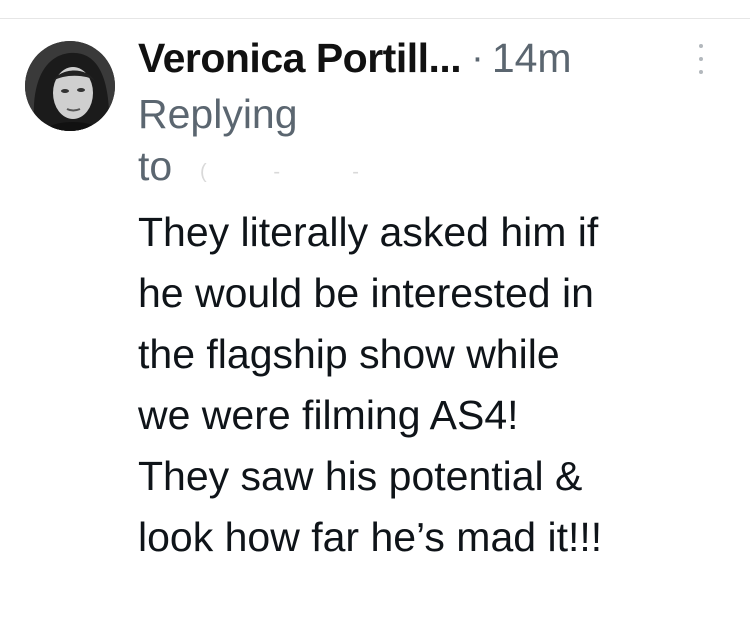  What do you see at coordinates (218, 114) in the screenshot?
I see `replying-label: Replying` at bounding box center [218, 114].